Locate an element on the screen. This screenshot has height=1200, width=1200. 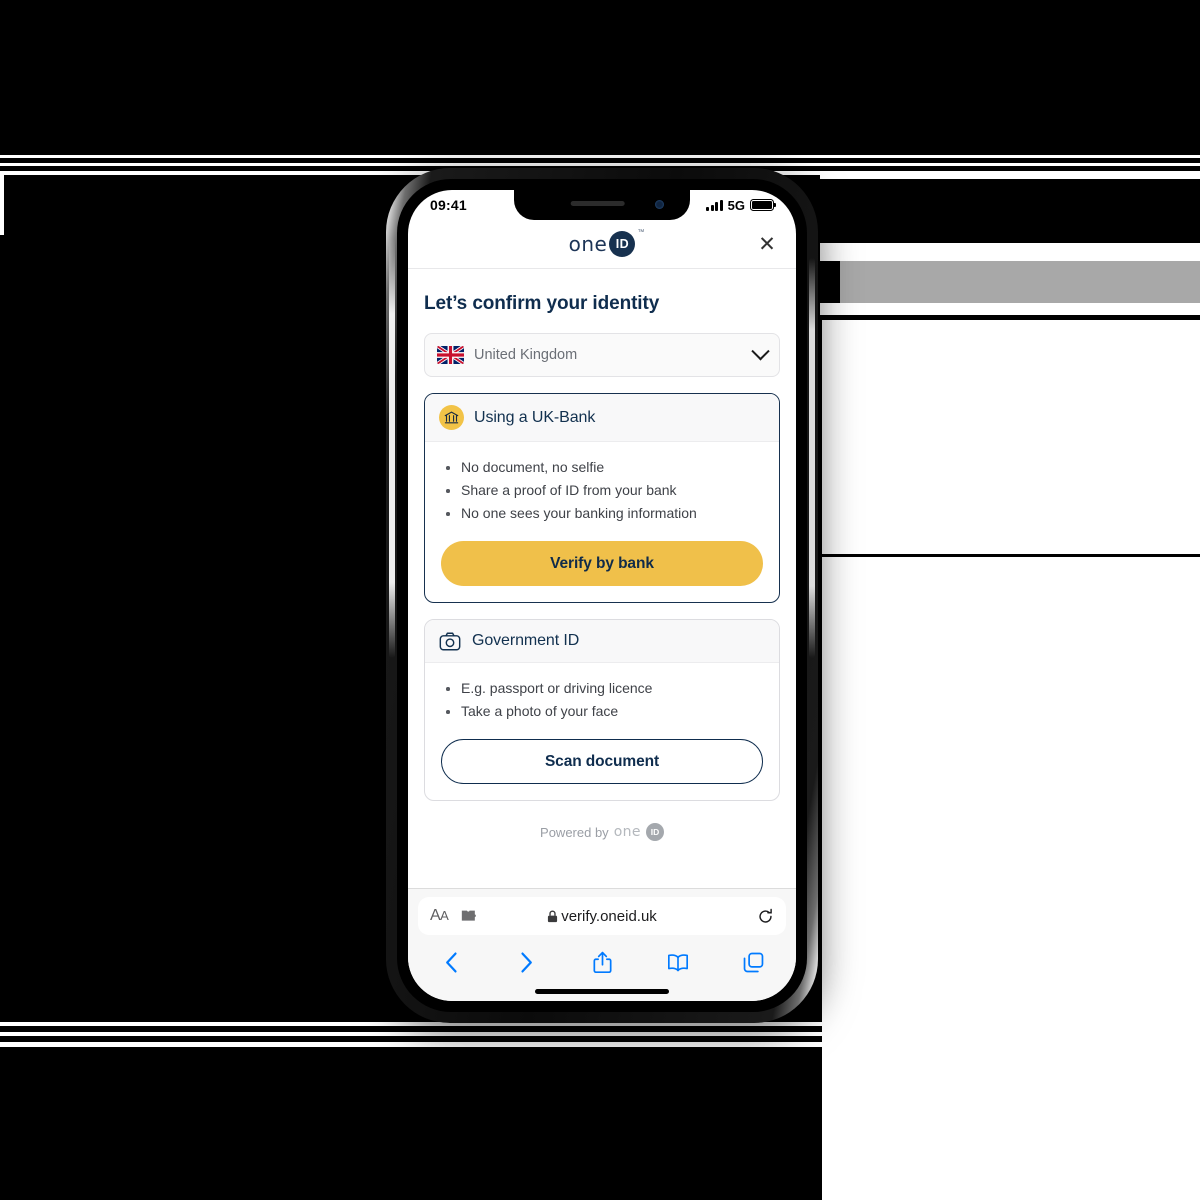
list-item: E.g. passport or driving licence is located at coordinates (604, 688).